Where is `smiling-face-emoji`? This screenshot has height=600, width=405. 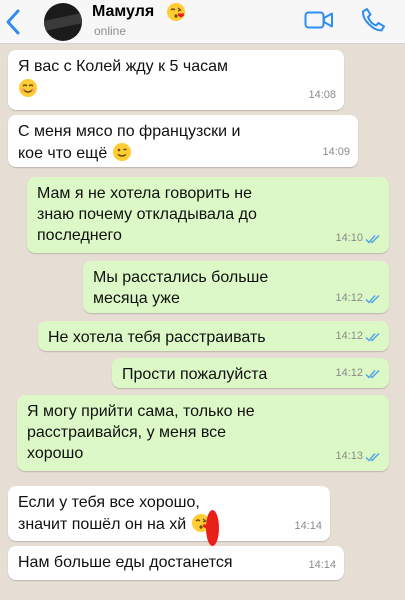
smiling-face-emoji is located at coordinates (28, 88).